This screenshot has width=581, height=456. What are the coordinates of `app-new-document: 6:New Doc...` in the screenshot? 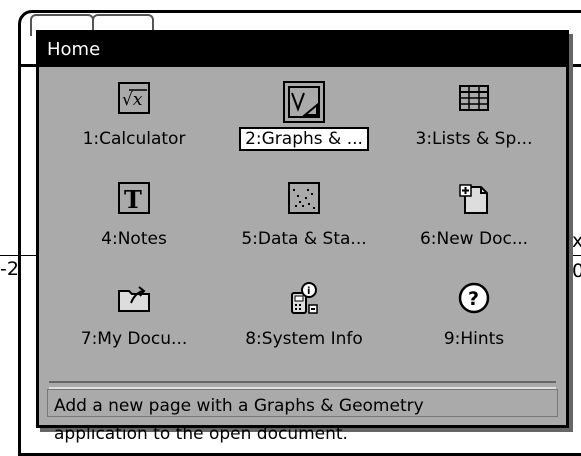 It's located at (474, 223).